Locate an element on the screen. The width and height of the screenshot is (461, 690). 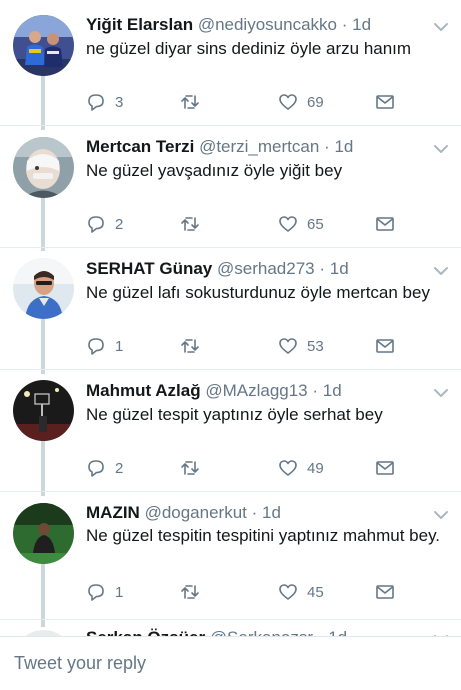
tweet-header: Mertcan Terzi @terzi_mertcan · 1d is located at coordinates (268, 147).